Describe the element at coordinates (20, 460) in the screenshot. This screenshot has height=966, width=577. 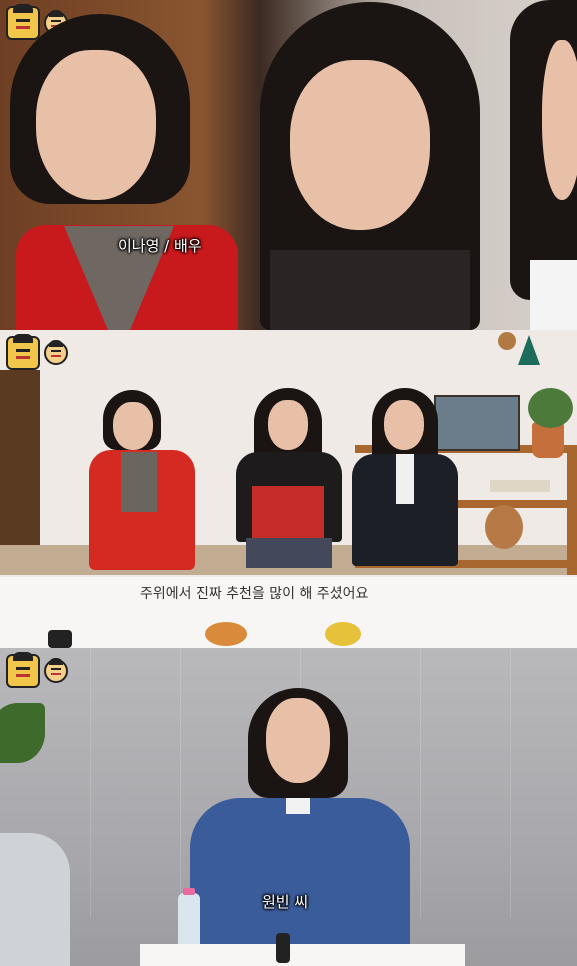
I see `door-frame` at that location.